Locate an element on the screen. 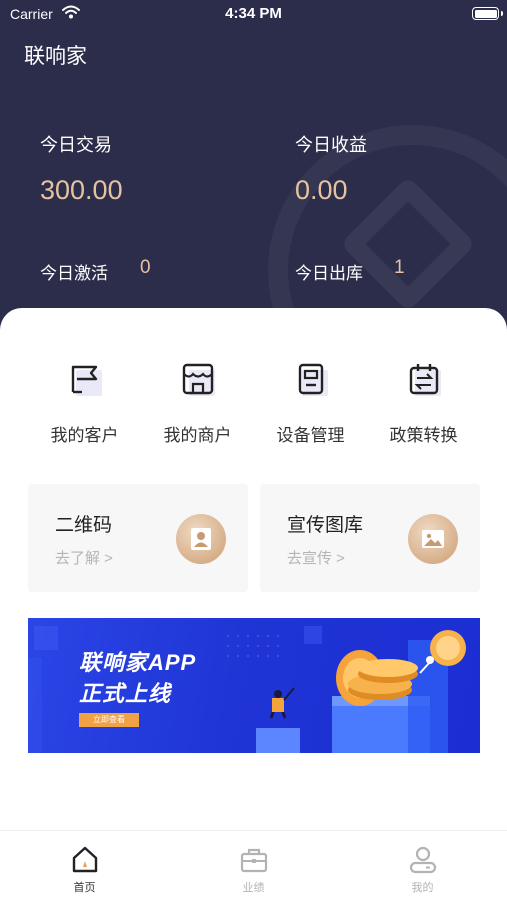 The height and width of the screenshot is (900, 507). status-bar: Carrier 4:34 PM is located at coordinates (253, 14).